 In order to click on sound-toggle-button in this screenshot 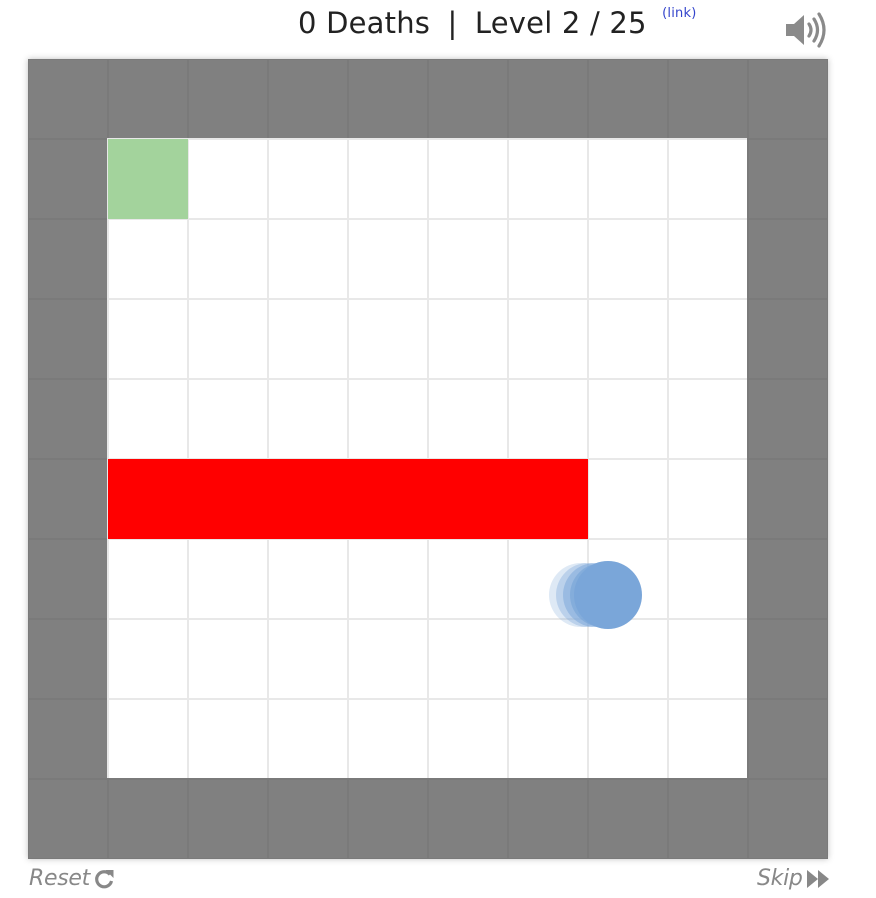, I will do `click(807, 30)`.